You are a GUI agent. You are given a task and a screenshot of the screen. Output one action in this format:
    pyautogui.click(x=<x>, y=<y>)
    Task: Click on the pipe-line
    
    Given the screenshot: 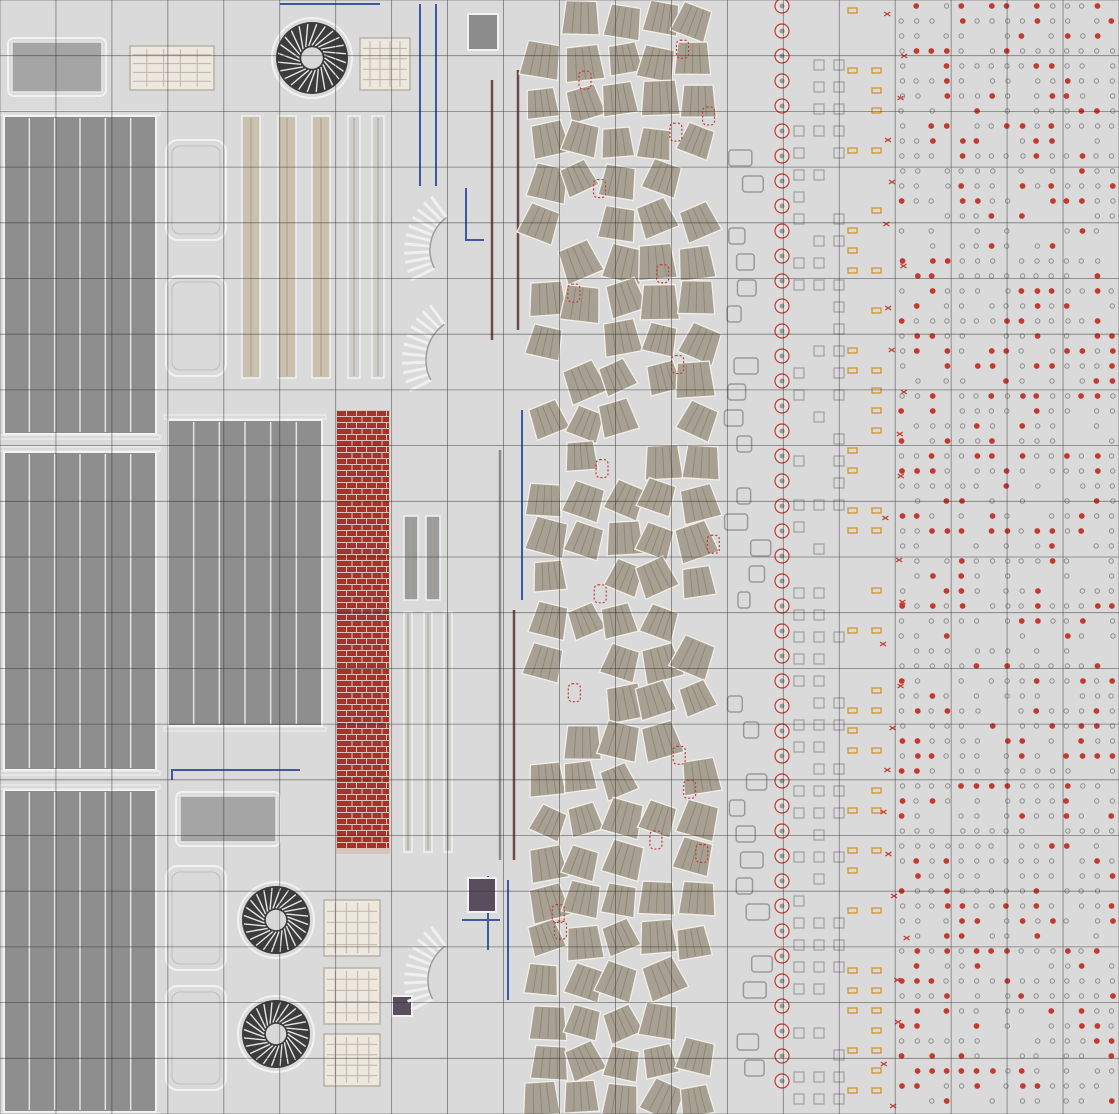 What is the action you would take?
    pyautogui.click(x=474, y=214)
    